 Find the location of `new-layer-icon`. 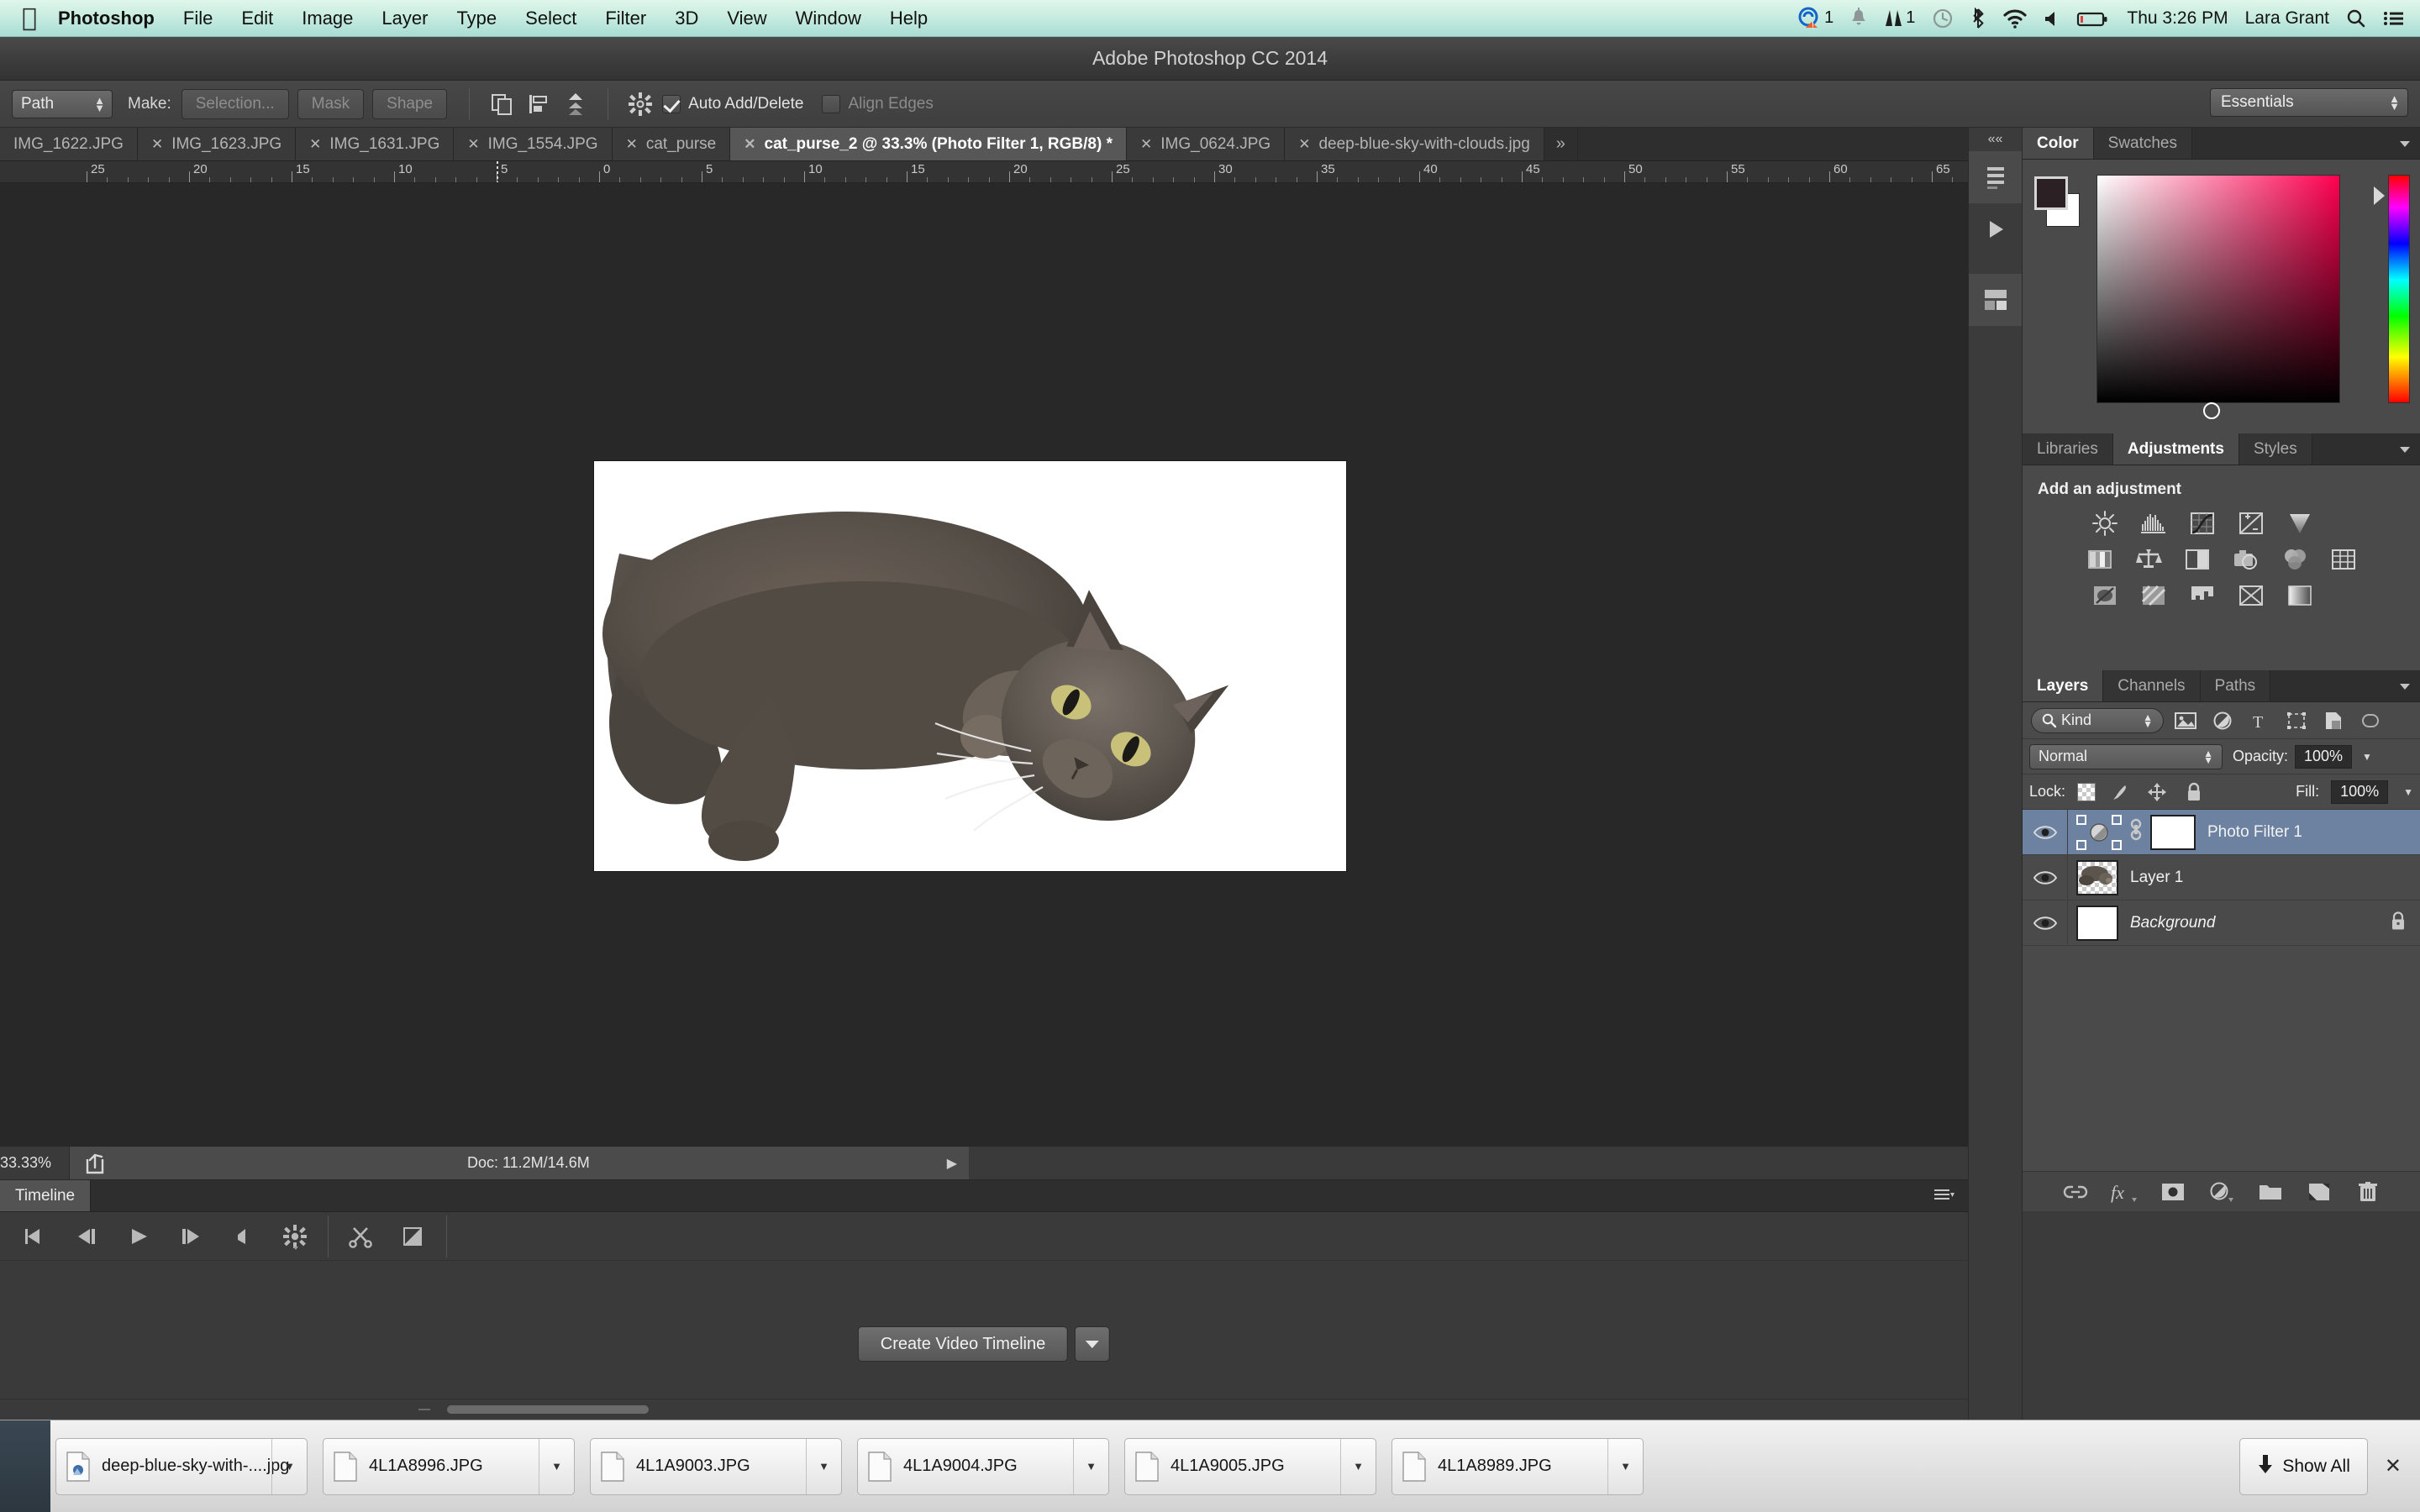

new-layer-icon is located at coordinates (2319, 1192).